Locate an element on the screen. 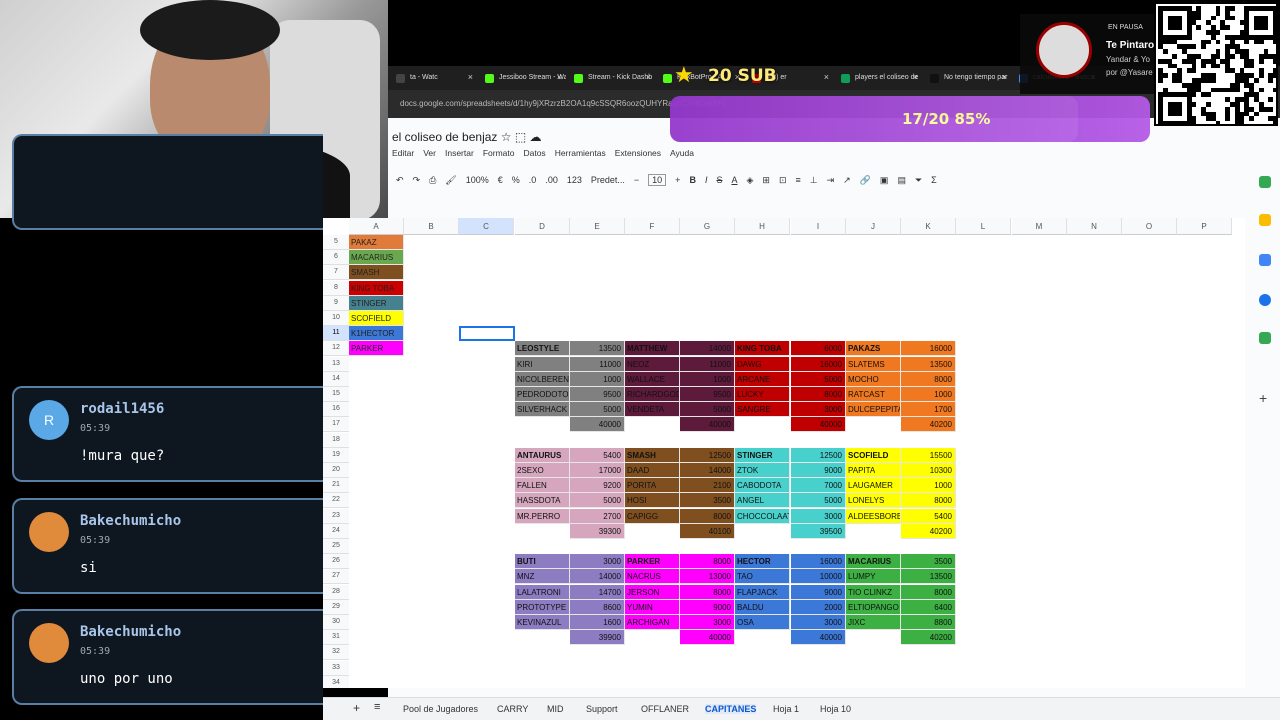  cell: LALATRONI is located at coordinates (542, 592).